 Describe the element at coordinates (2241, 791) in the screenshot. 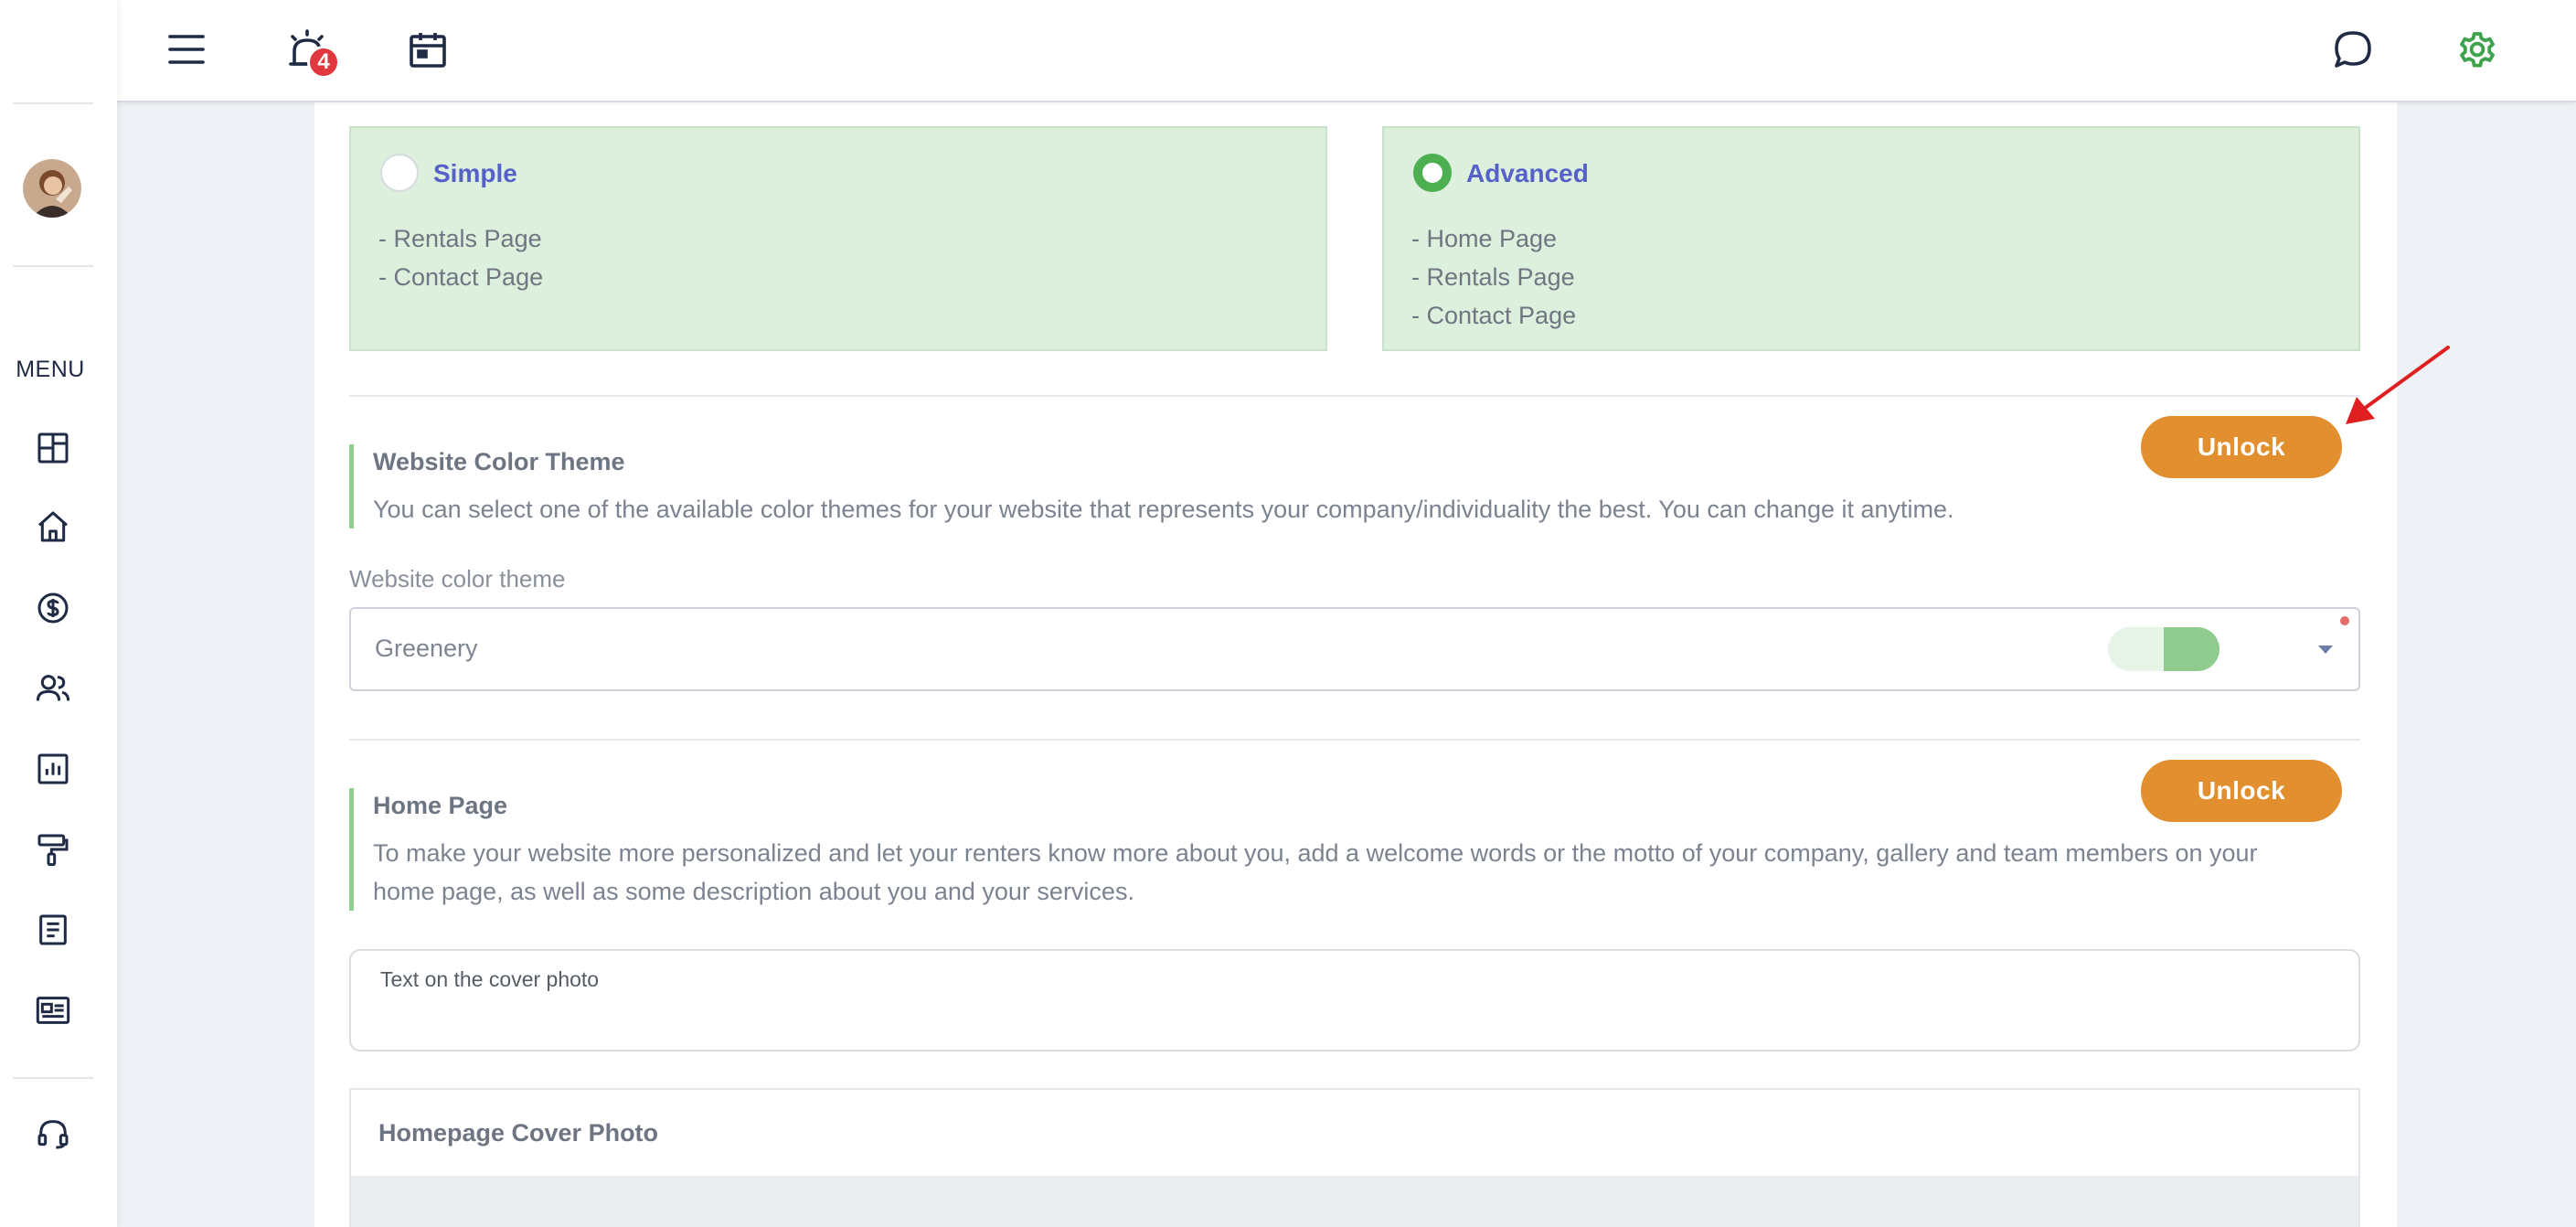

I see `unlock-home-page-button: Unlock` at that location.